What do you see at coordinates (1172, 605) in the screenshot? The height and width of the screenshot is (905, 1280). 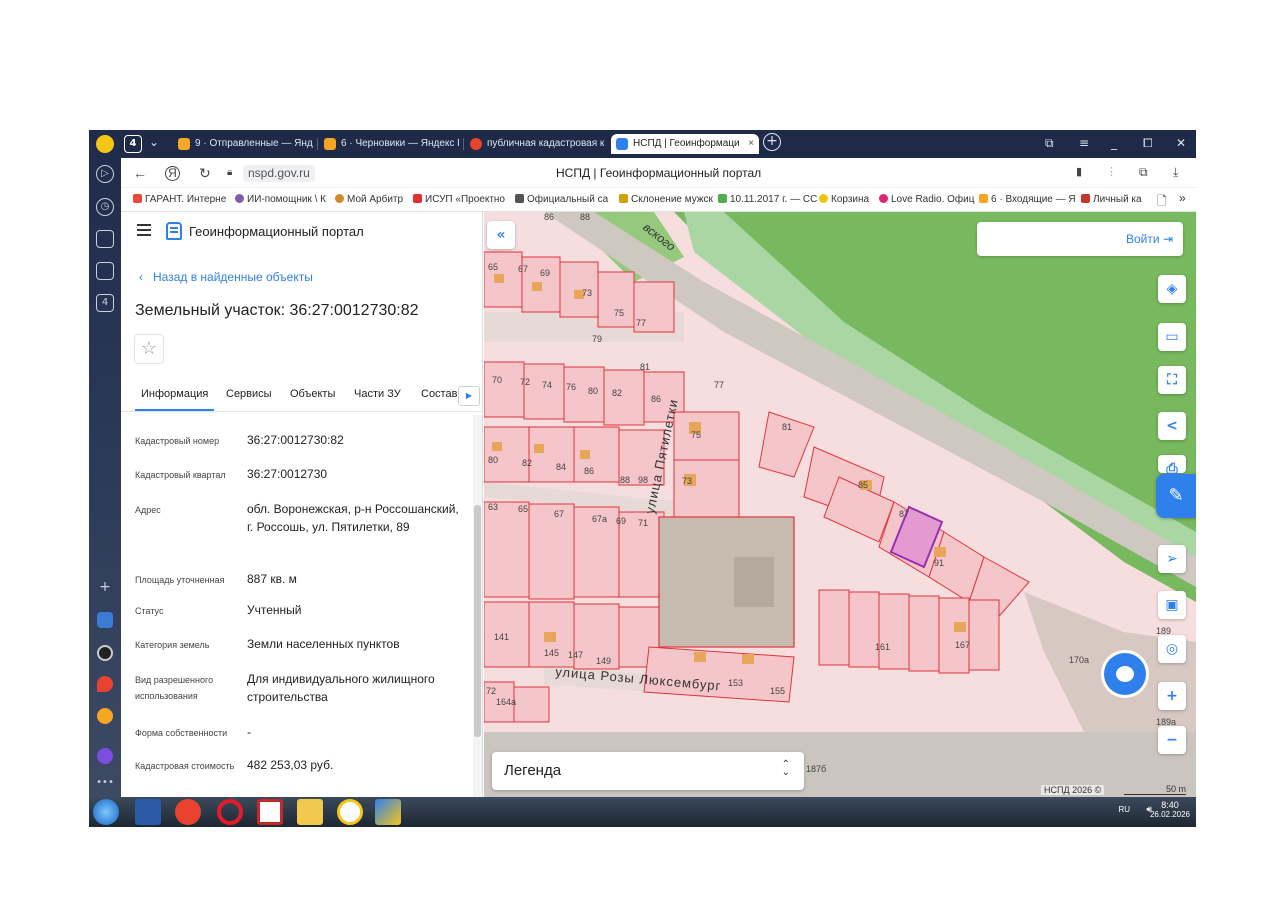 I see `minimap-icon: ▣` at bounding box center [1172, 605].